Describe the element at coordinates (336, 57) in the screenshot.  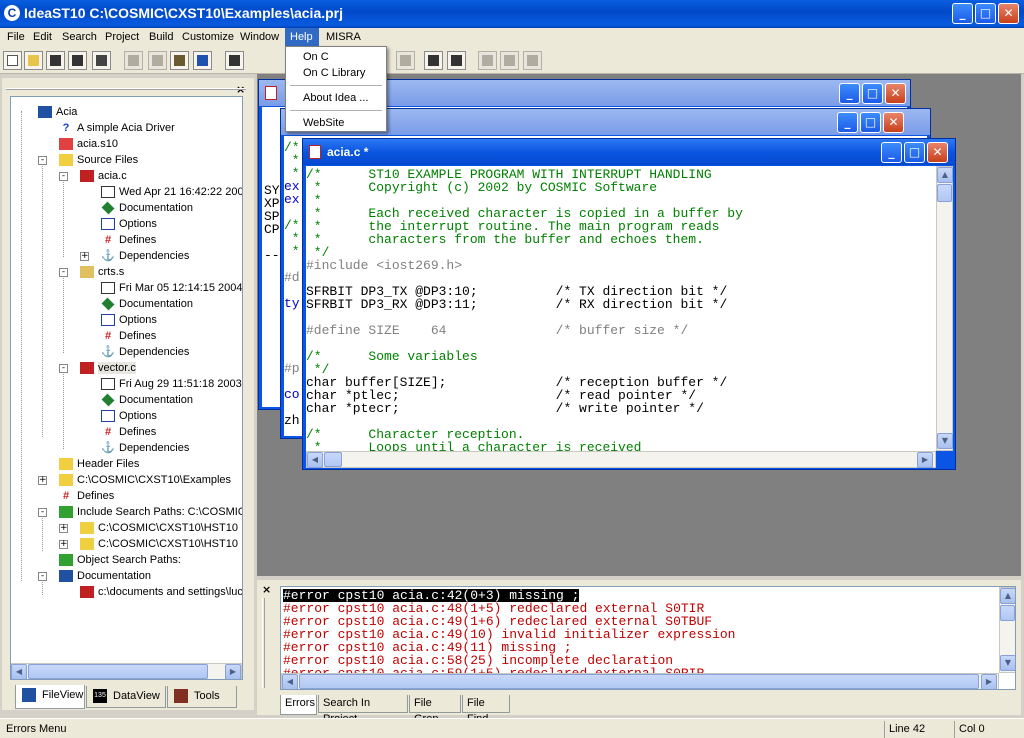
I see `menu-item-on-c: On C` at that location.